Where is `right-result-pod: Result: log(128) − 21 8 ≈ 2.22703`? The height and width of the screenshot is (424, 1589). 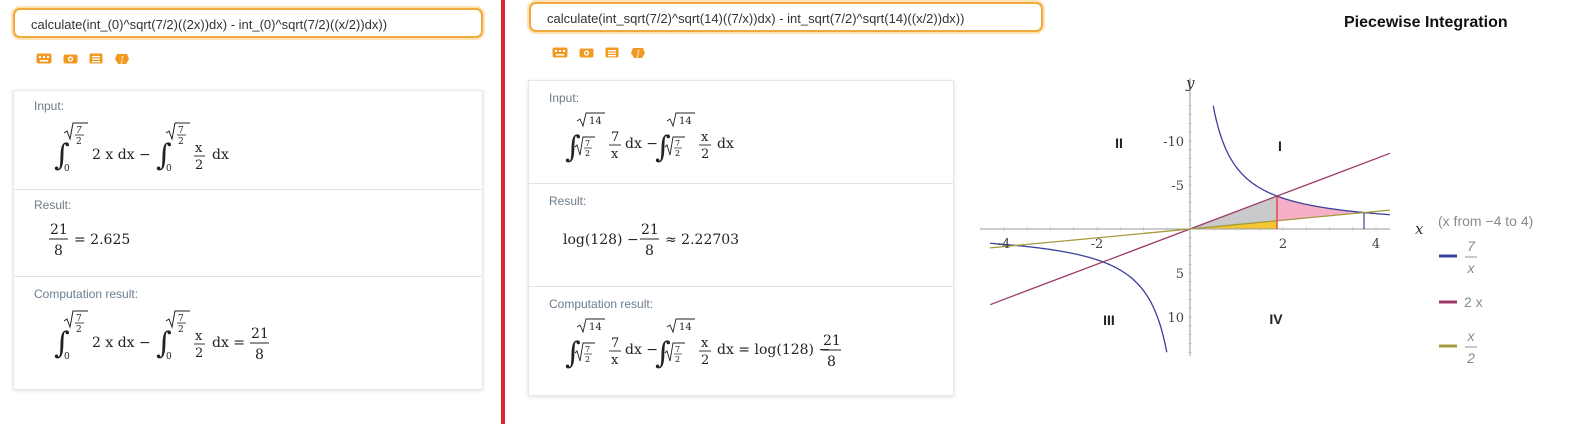 right-result-pod: Result: log(128) − 21 8 ≈ 2.22703 is located at coordinates (741, 235).